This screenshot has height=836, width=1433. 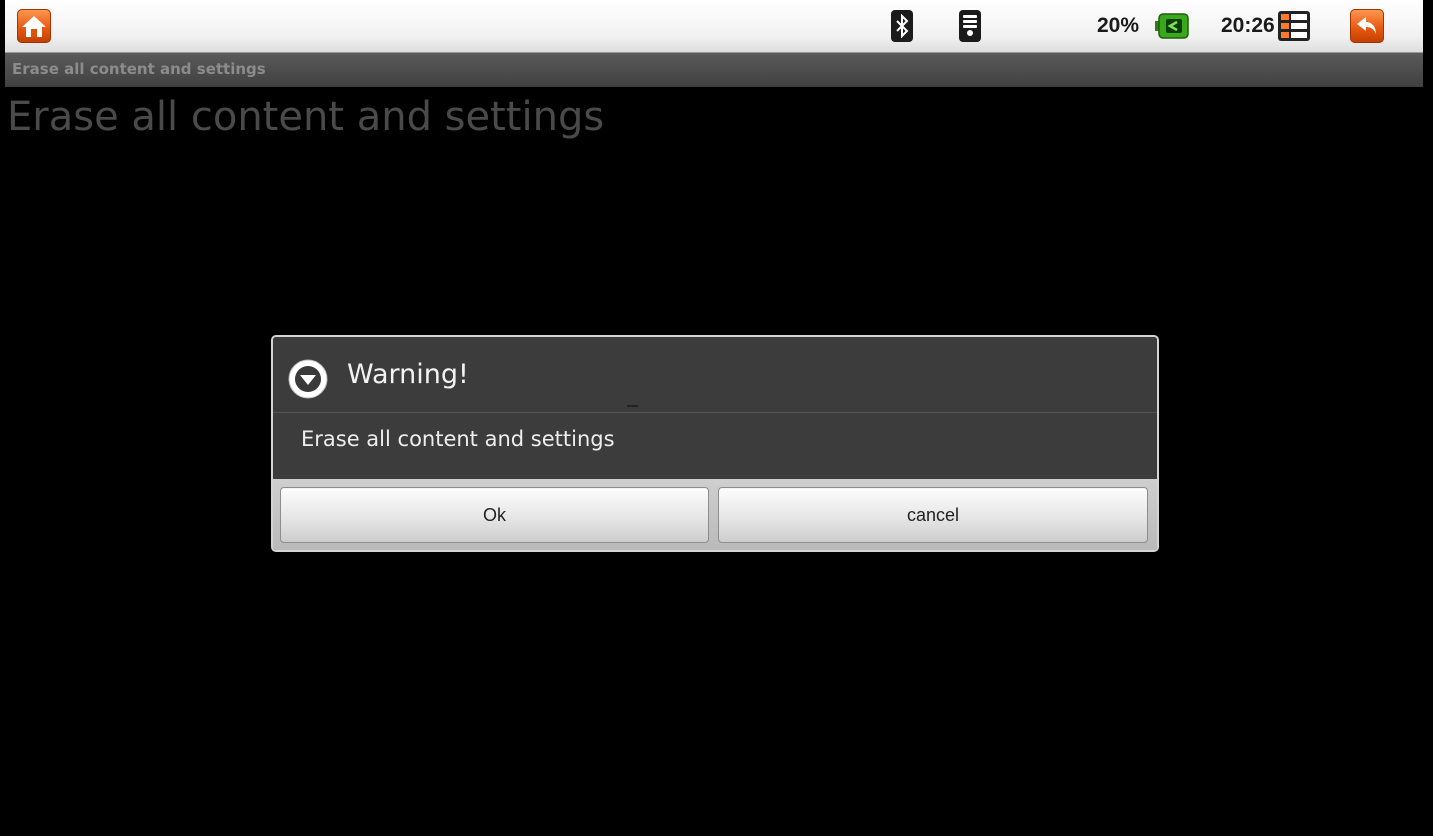 I want to click on warning-icon, so click(x=308, y=379).